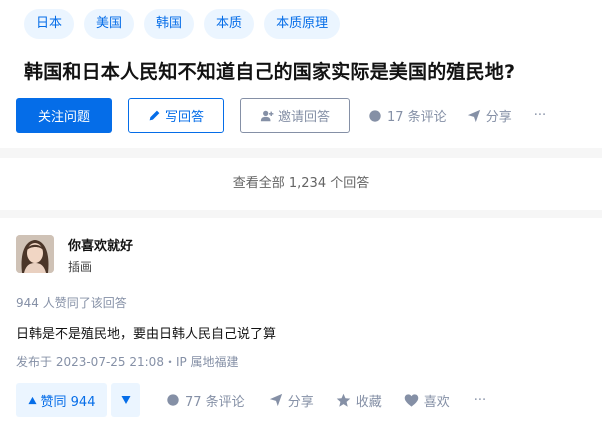 Image resolution: width=602 pixels, height=427 pixels. I want to click on answer-share-button: 分享, so click(291, 400).